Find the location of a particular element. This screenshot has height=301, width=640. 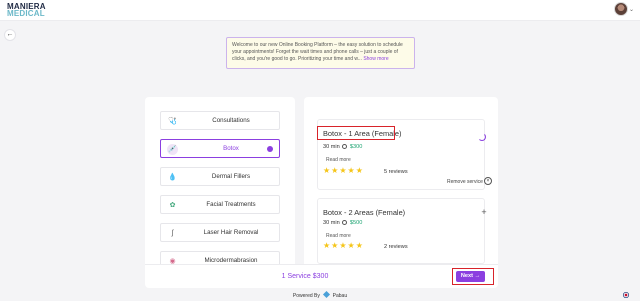

facial-icon: ✿ is located at coordinates (172, 205).